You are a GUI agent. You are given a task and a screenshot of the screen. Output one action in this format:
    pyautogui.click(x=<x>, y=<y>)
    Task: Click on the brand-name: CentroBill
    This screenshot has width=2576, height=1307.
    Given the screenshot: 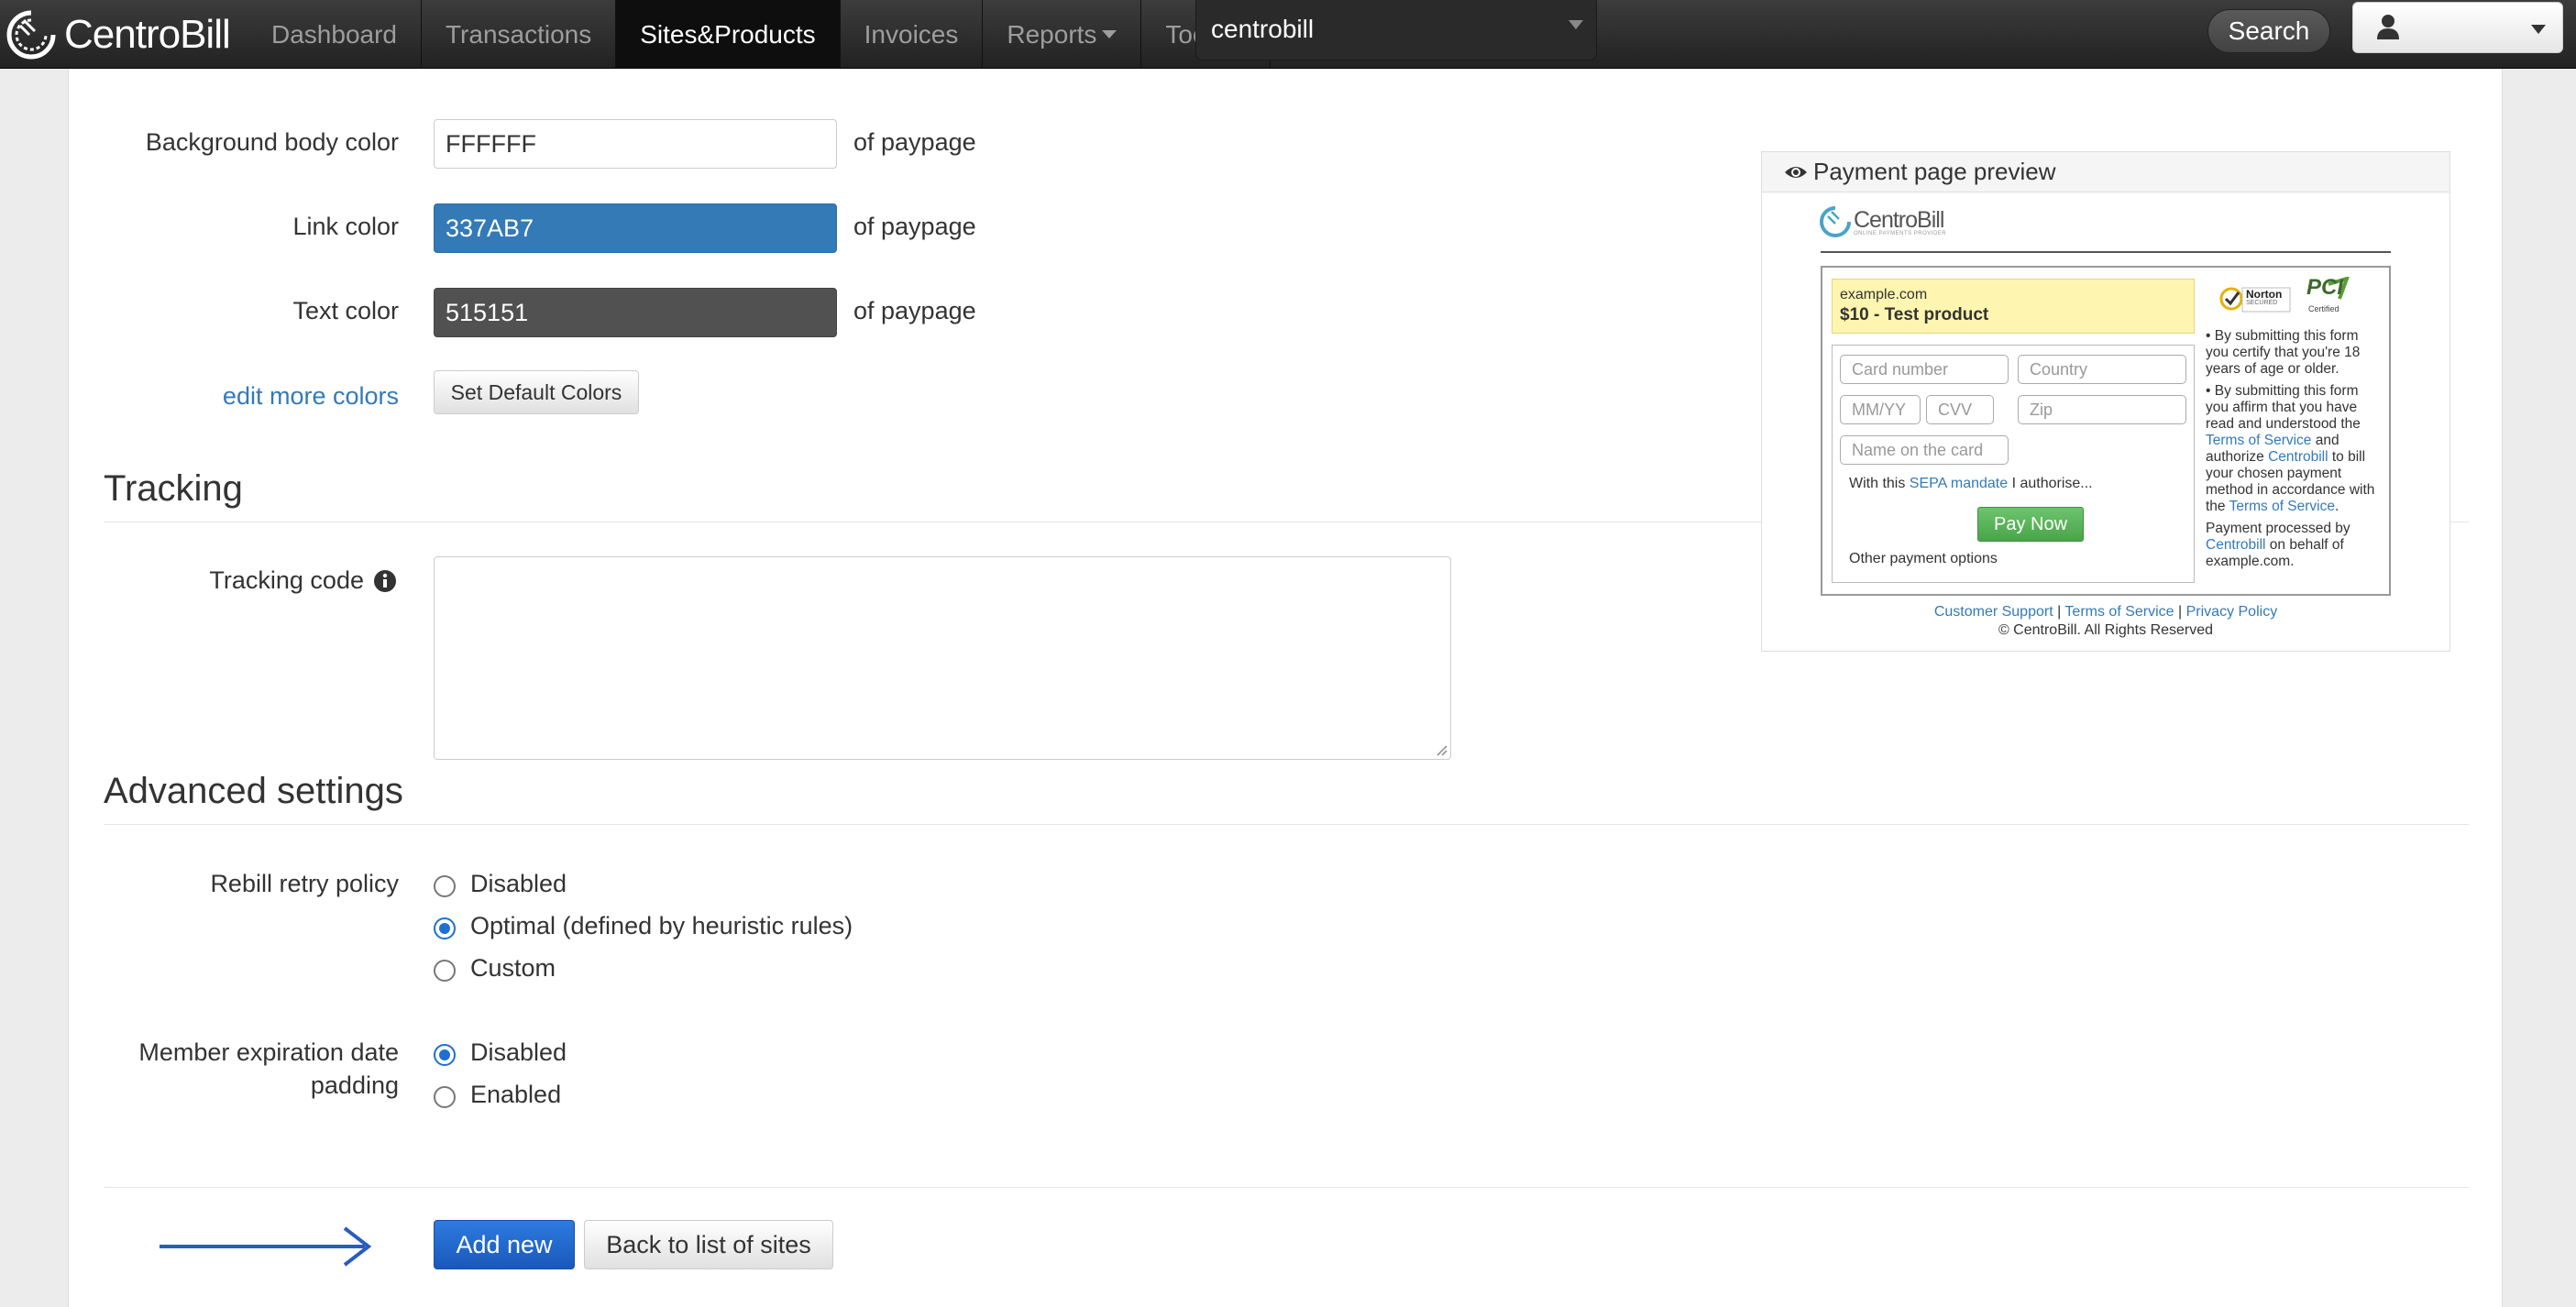 What is the action you would take?
    pyautogui.click(x=148, y=34)
    